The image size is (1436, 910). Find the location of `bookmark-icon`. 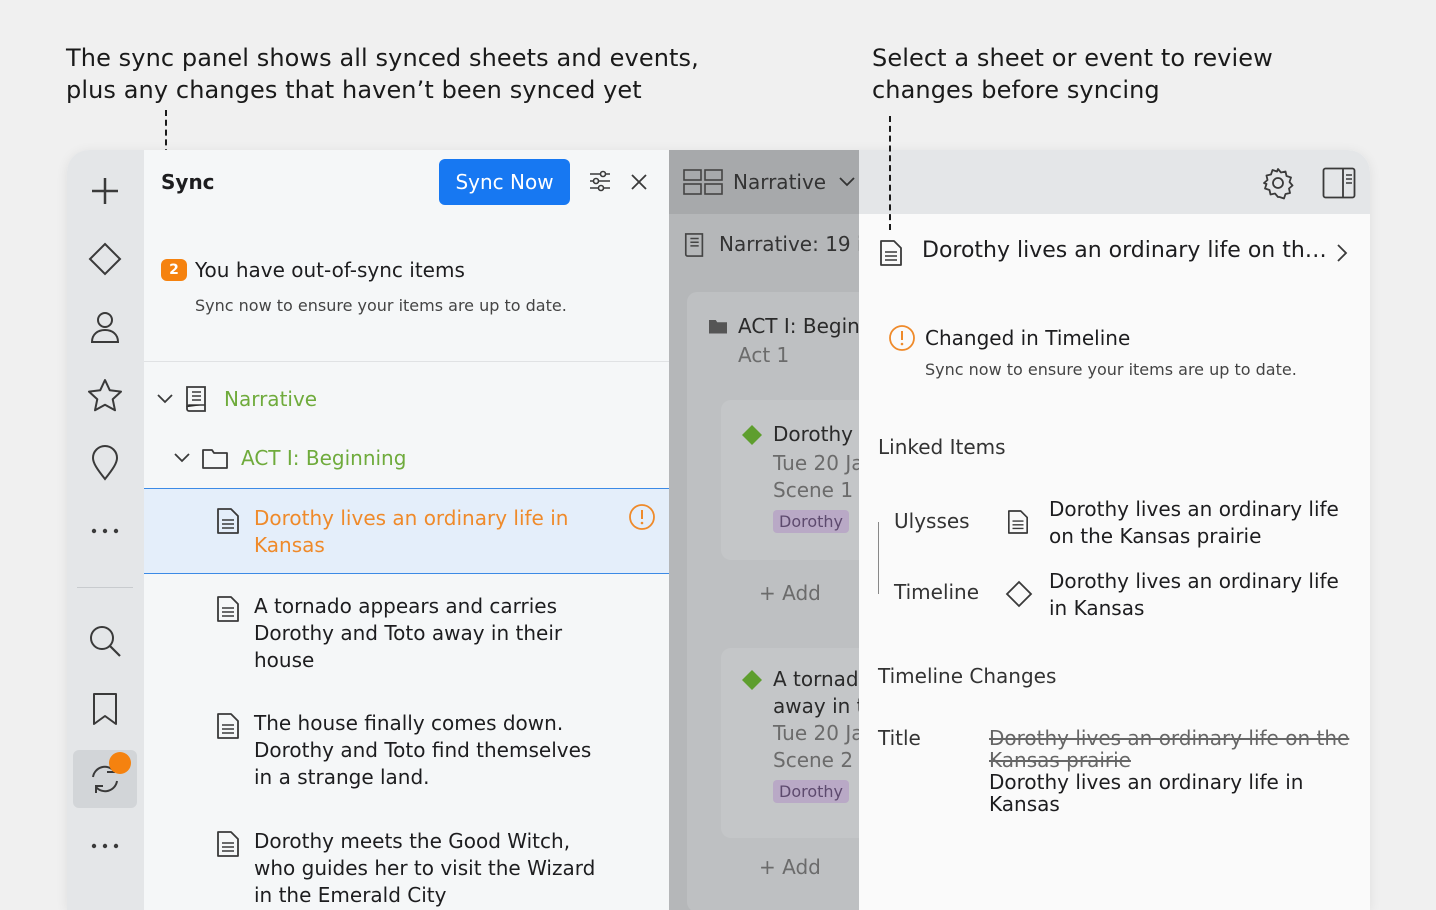

bookmark-icon is located at coordinates (105, 709).